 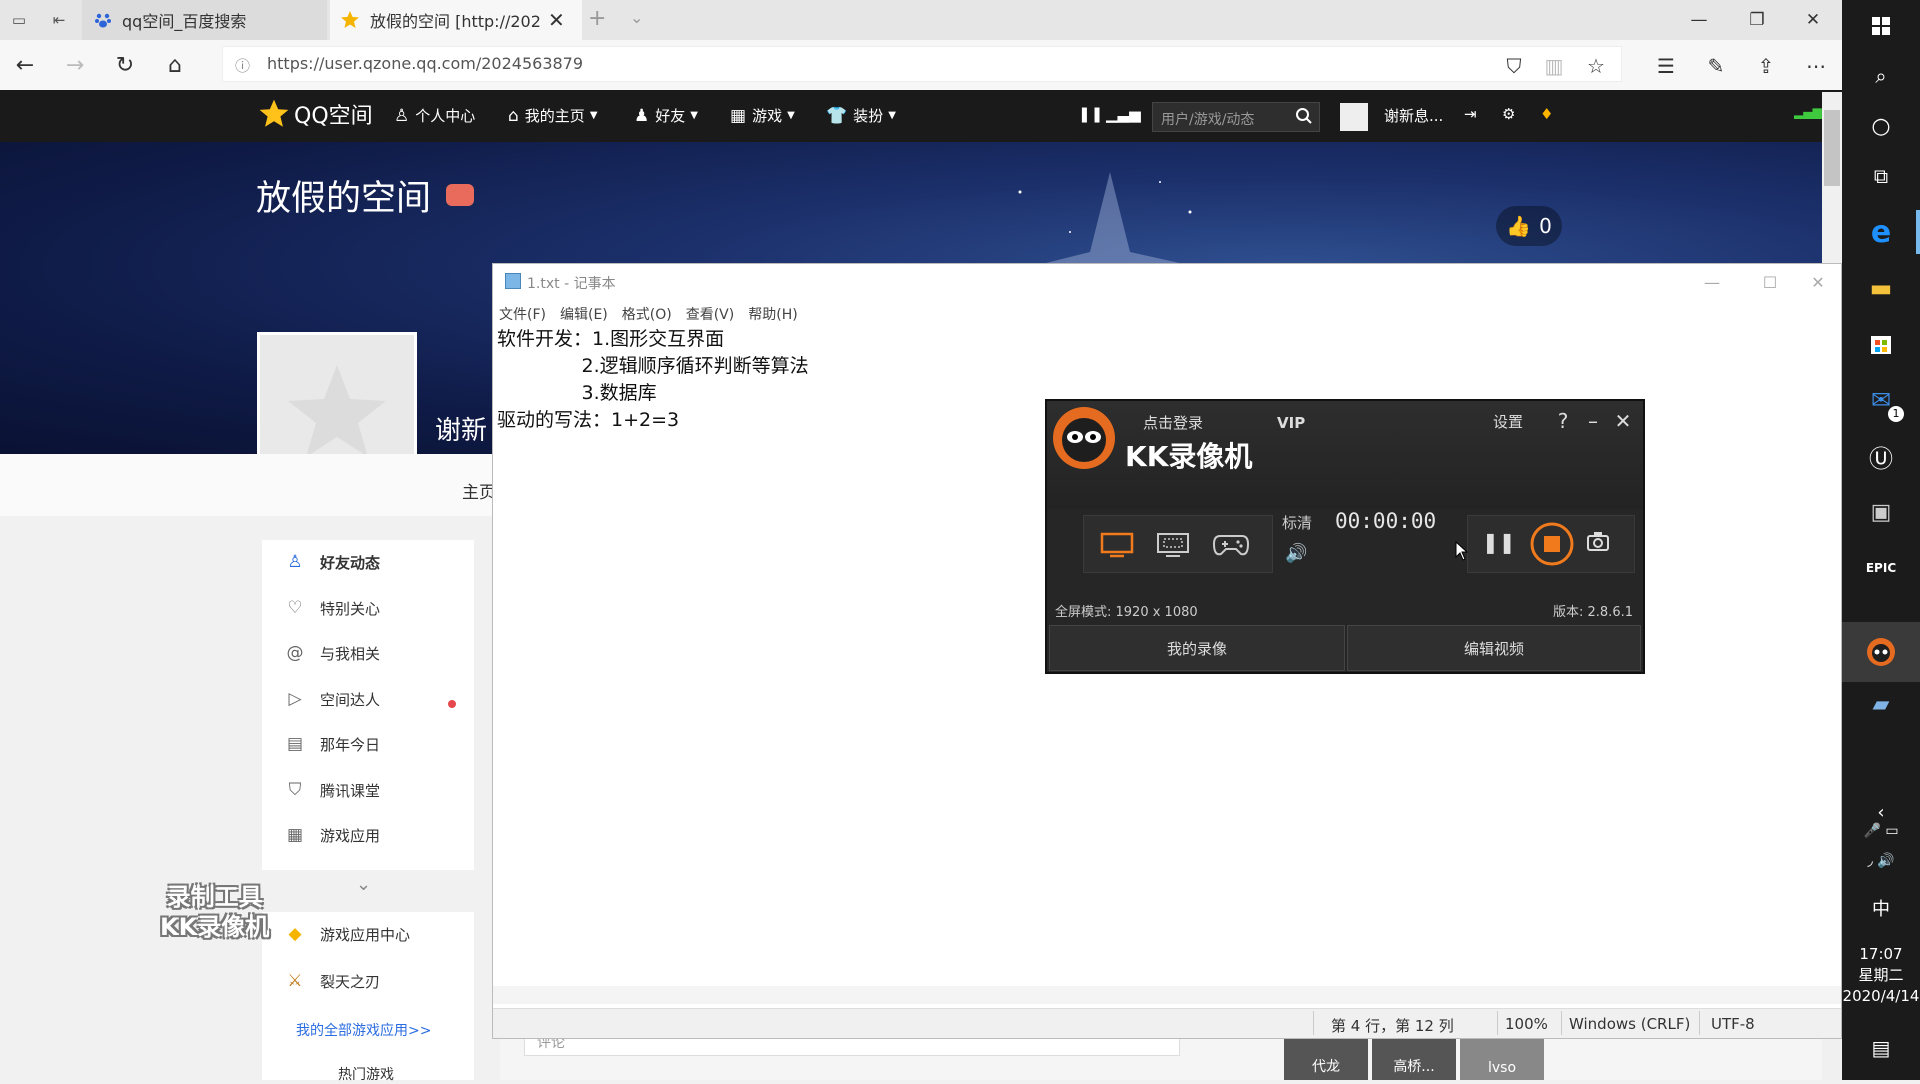 I want to click on shield-icon: ⛉, so click(x=1514, y=66).